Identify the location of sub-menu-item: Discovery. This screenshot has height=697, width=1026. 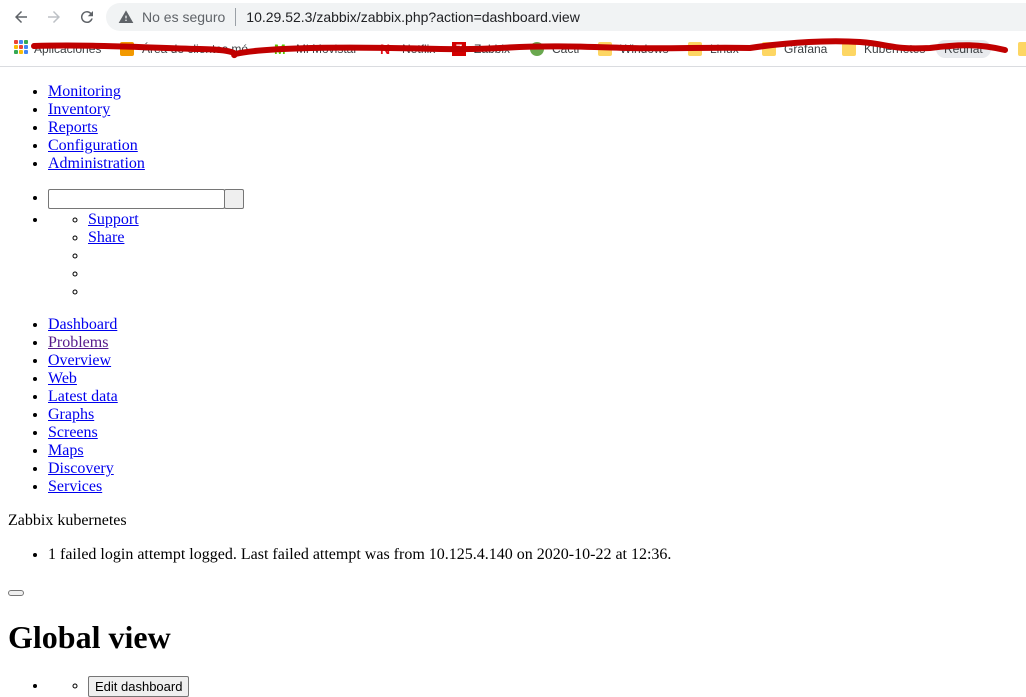
(83, 469).